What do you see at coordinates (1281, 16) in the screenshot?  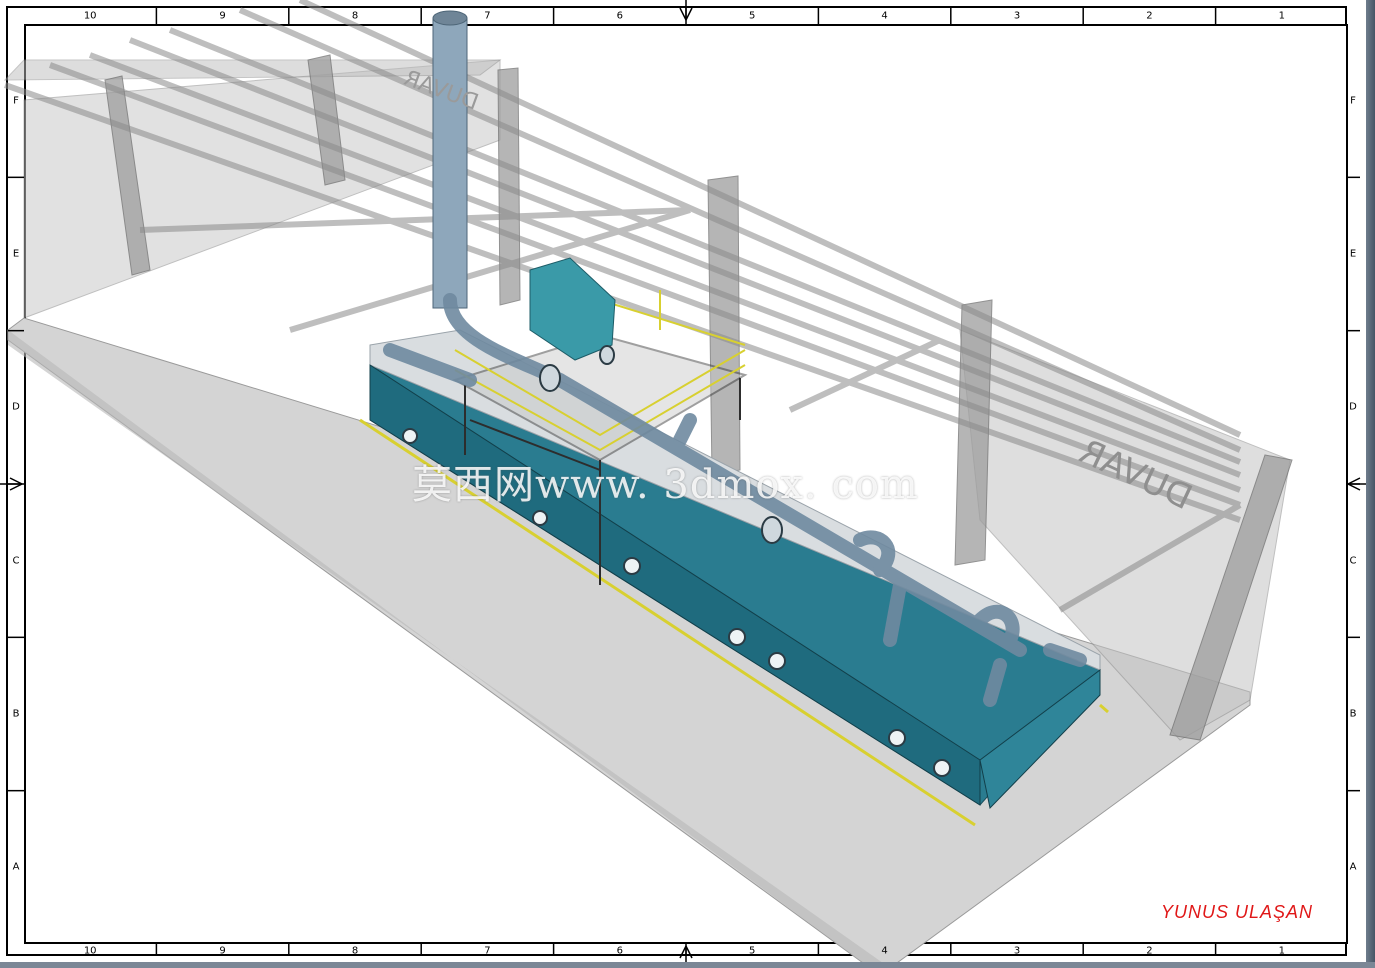 I see `zone-label-top-1: 1` at bounding box center [1281, 16].